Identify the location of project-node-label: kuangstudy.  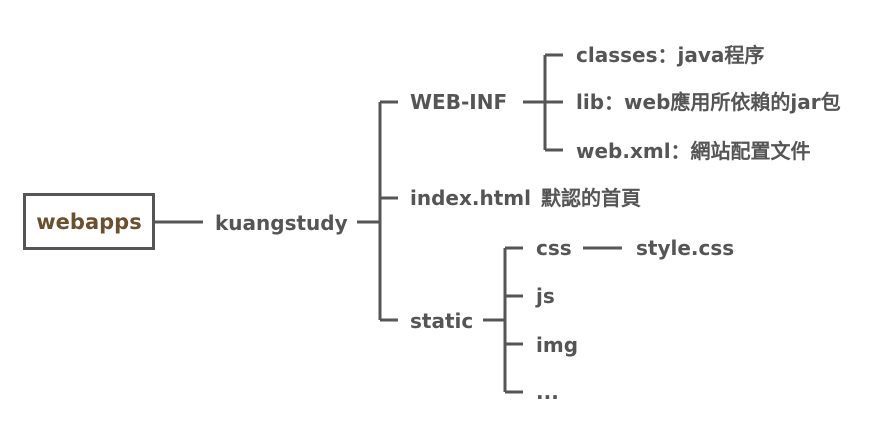
(281, 223).